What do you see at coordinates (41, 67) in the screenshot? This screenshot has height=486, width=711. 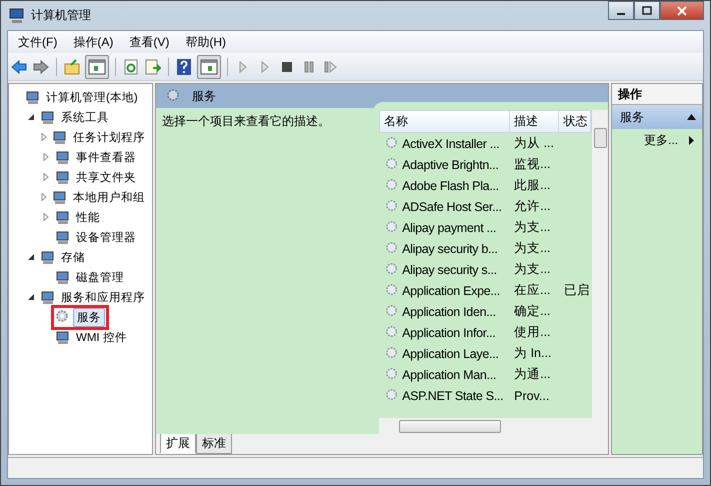 I see `forward-arrow-icon` at bounding box center [41, 67].